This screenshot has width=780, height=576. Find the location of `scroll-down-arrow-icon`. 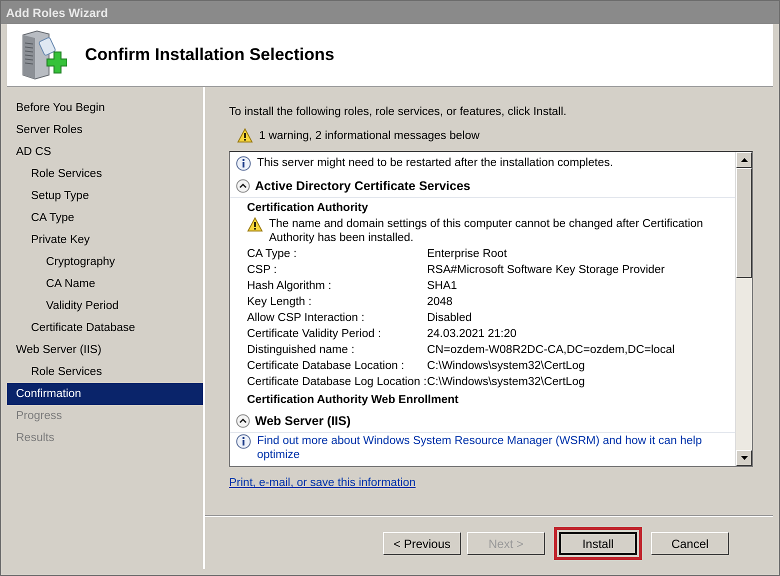

scroll-down-arrow-icon is located at coordinates (744, 458).